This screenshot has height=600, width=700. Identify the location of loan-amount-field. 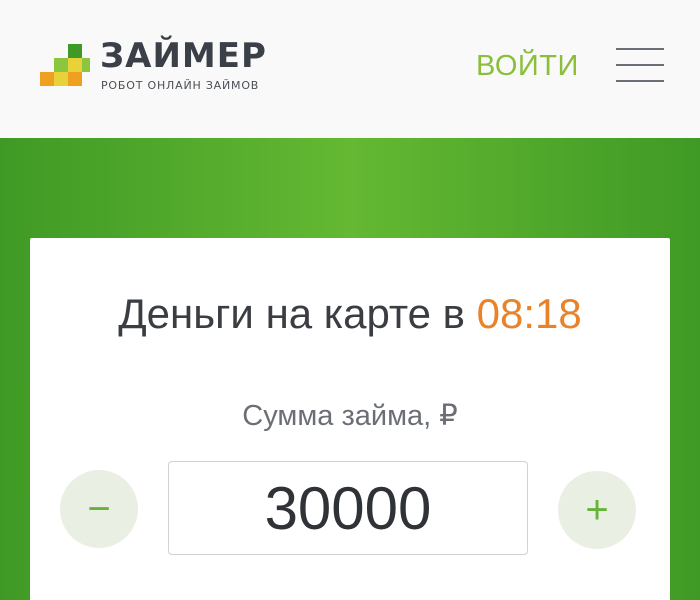
(348, 508).